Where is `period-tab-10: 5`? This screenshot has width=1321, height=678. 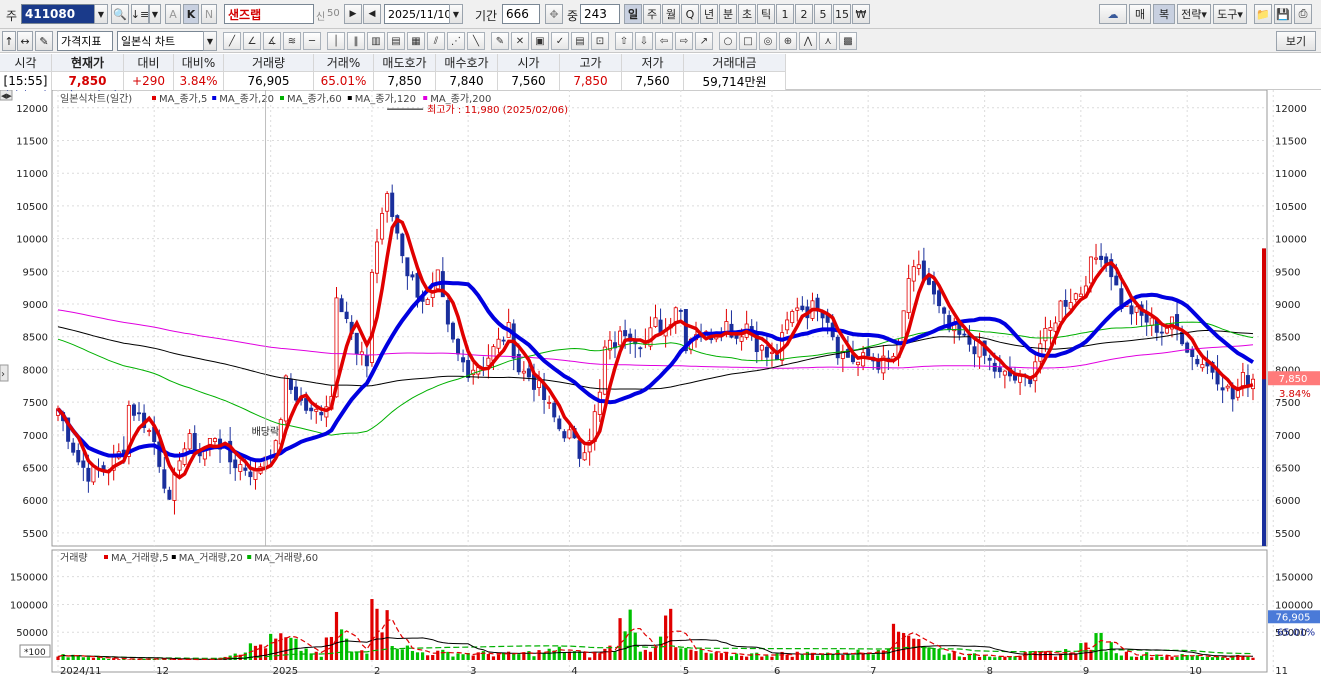 period-tab-10: 5 is located at coordinates (823, 14).